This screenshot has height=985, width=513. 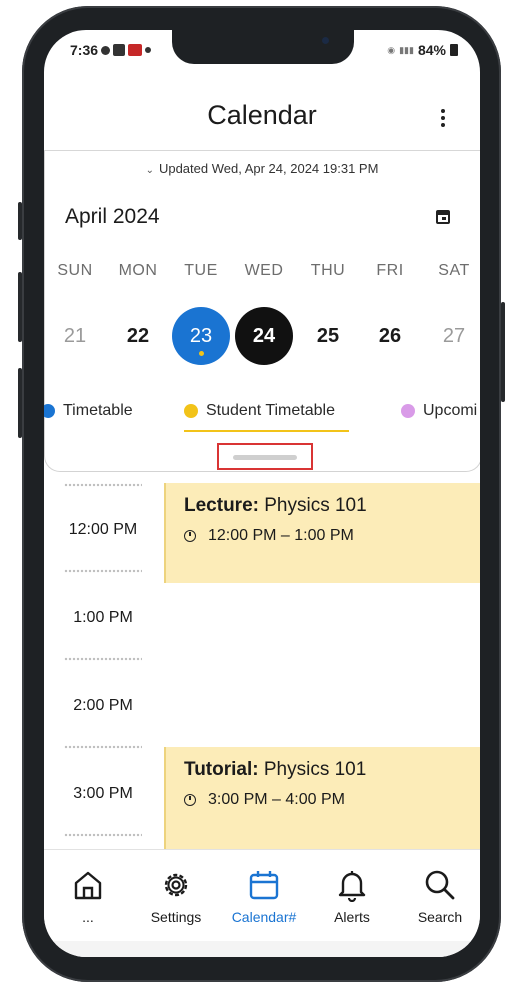 I want to click on month-label: April 2024, so click(x=112, y=217).